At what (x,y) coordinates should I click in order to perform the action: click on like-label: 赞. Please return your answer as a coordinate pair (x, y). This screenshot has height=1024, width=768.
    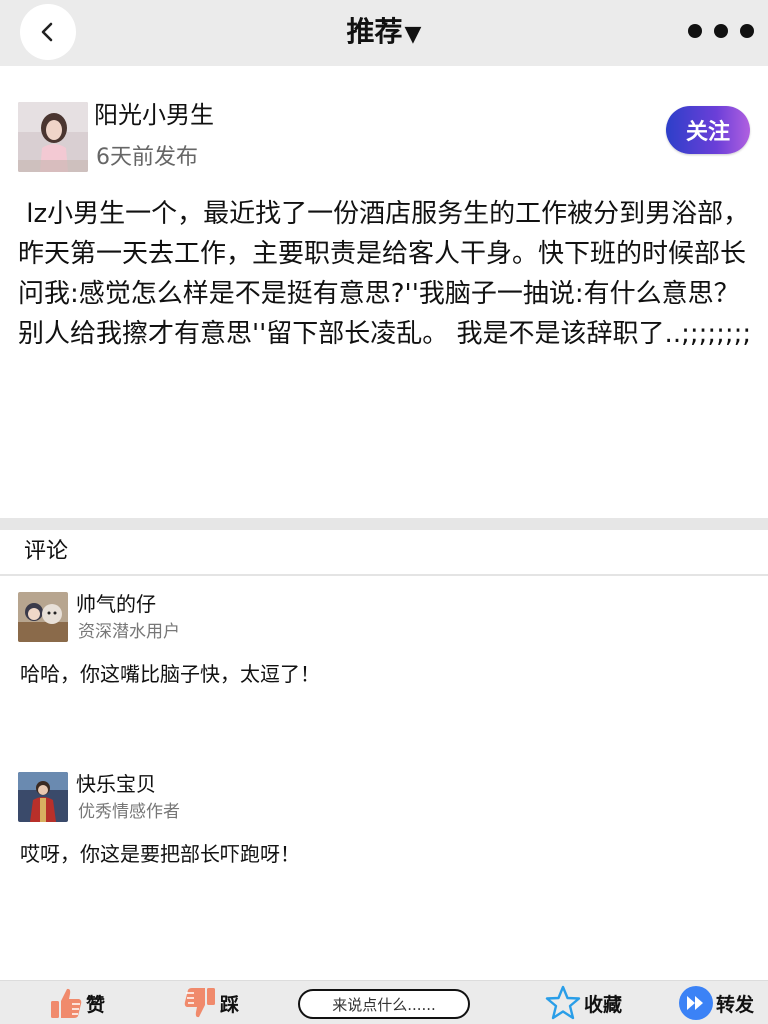
    Looking at the image, I should click on (96, 1004).